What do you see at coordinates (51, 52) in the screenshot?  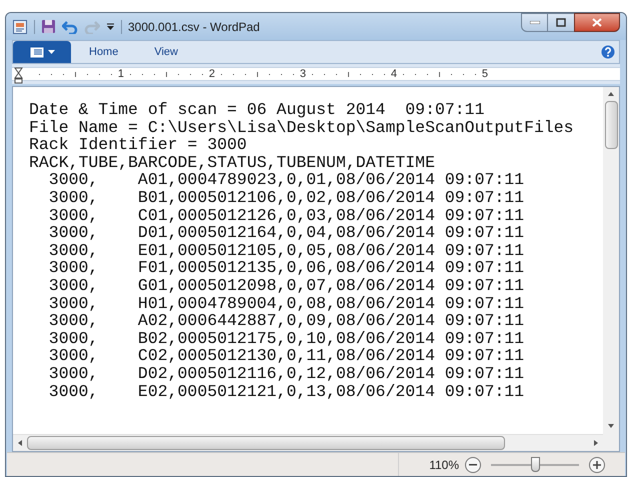 I see `caret-icon` at bounding box center [51, 52].